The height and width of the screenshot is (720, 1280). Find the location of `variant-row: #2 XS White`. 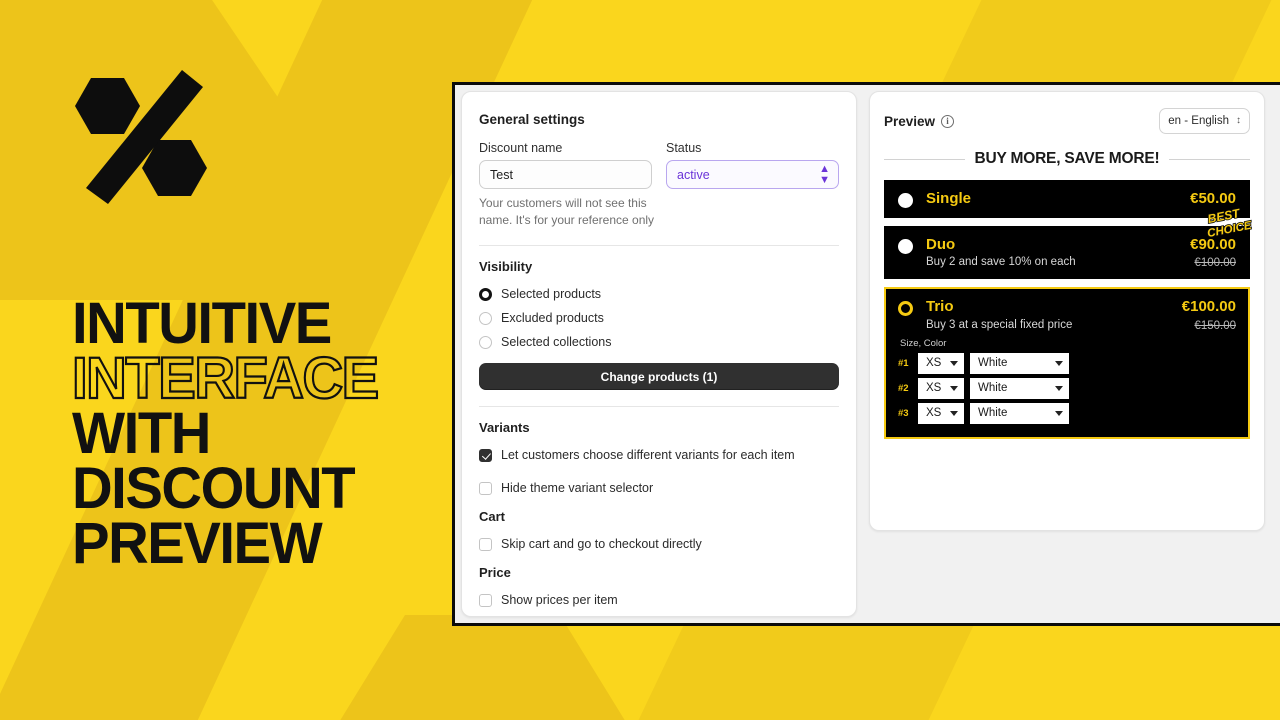

variant-row: #2 XS White is located at coordinates (1067, 388).